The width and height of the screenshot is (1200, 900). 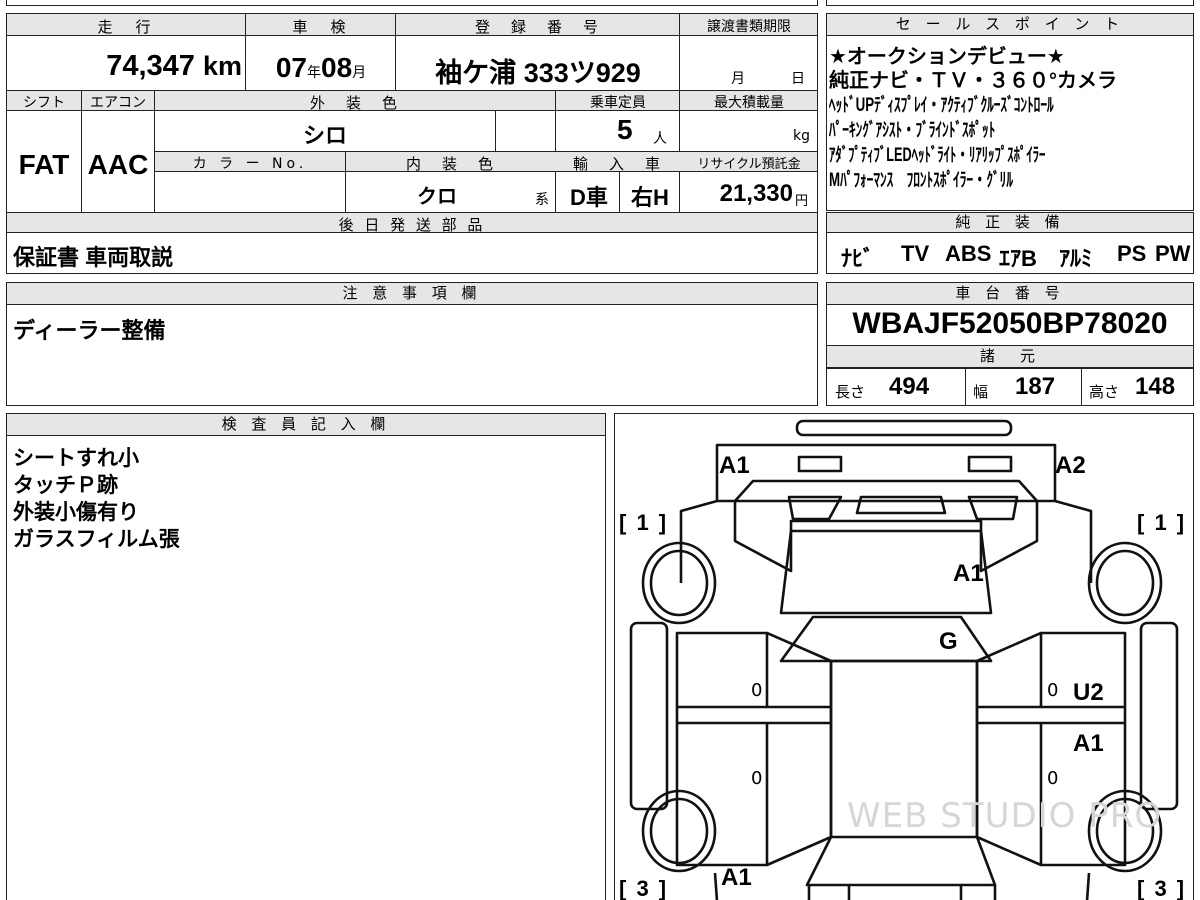 I want to click on equipment-label: 純 正 装 備, so click(x=1010, y=223).